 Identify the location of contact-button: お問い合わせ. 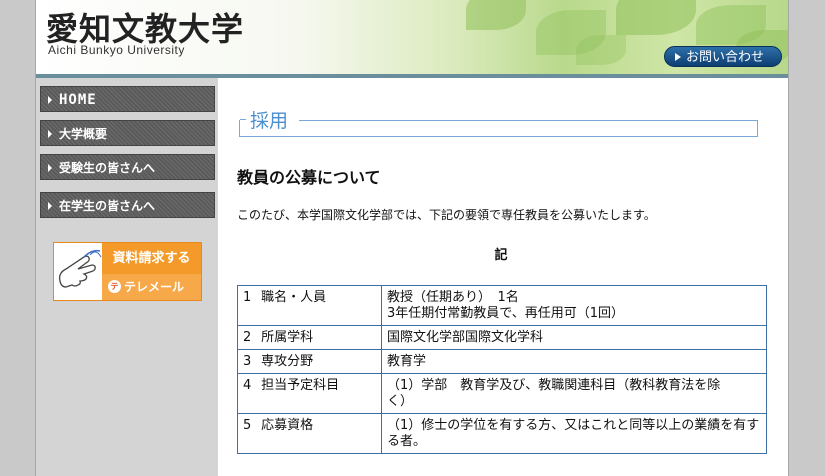
(723, 56).